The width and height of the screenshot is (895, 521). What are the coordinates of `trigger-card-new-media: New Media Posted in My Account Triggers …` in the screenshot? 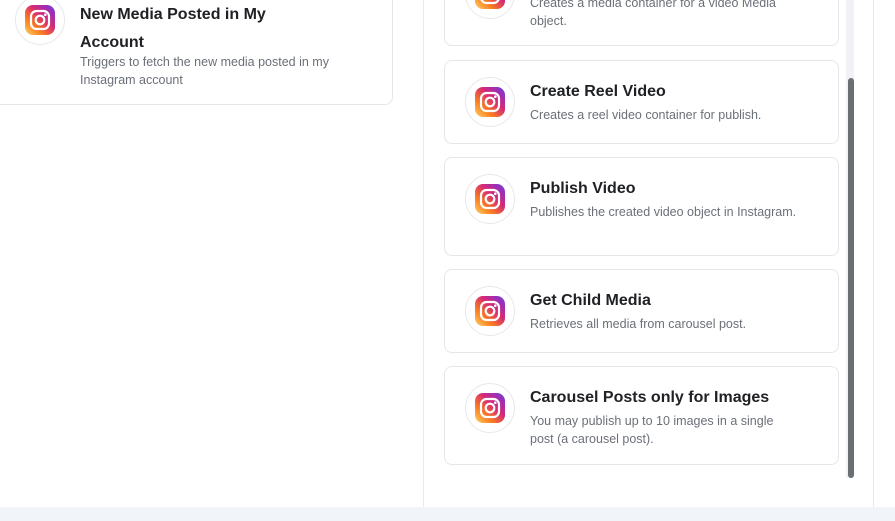 It's located at (196, 52).